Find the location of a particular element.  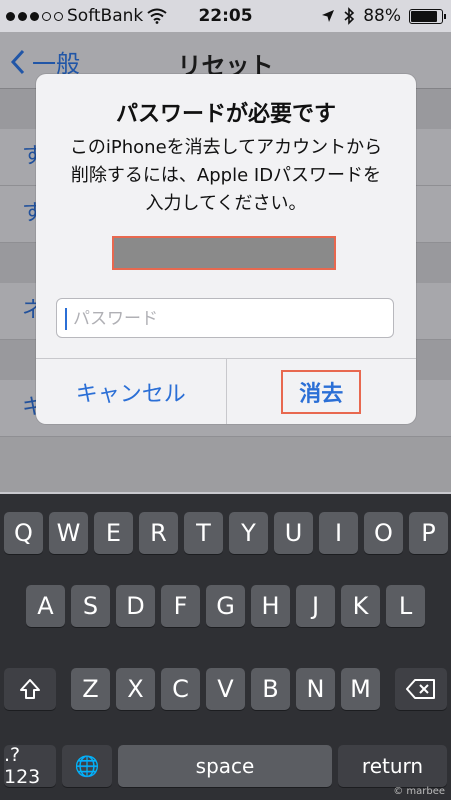

alert-message-line: 入力してください。 is located at coordinates (226, 203).